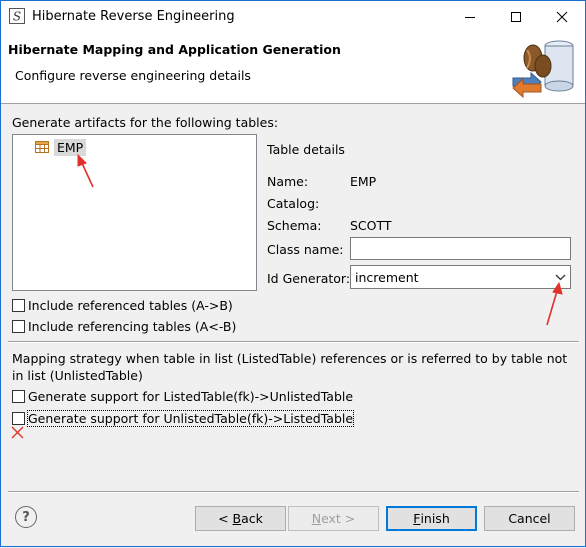 Image resolution: width=586 pixels, height=548 pixels. What do you see at coordinates (435, 518) in the screenshot?
I see `finish-label: inish` at bounding box center [435, 518].